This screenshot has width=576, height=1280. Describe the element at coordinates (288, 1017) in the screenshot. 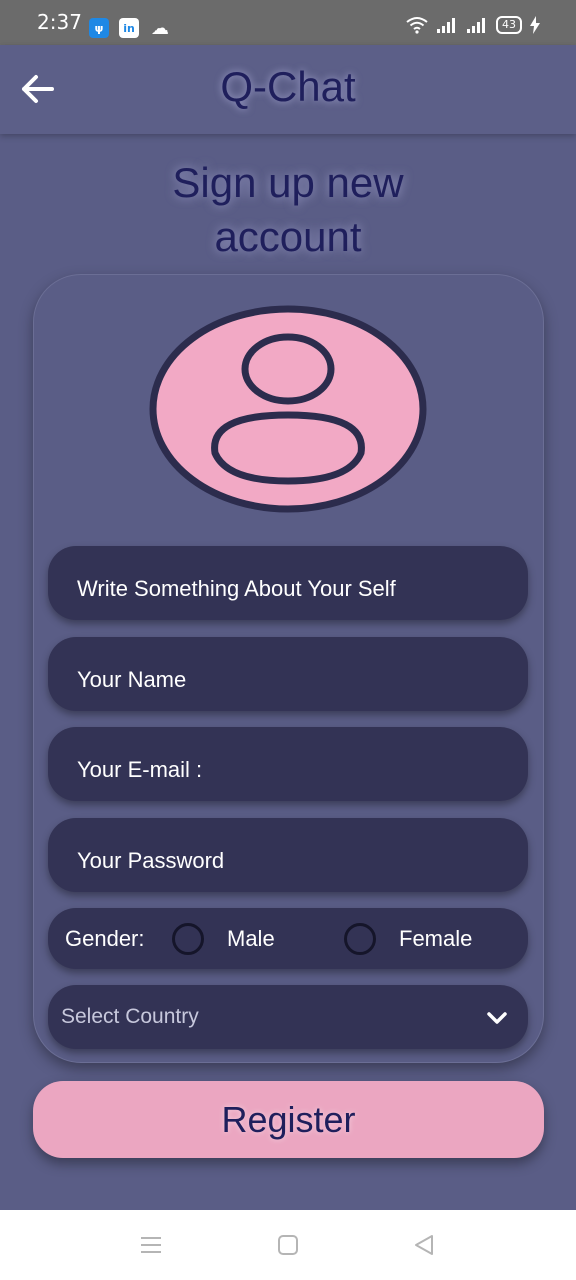

I see `country-select: Select Country` at that location.